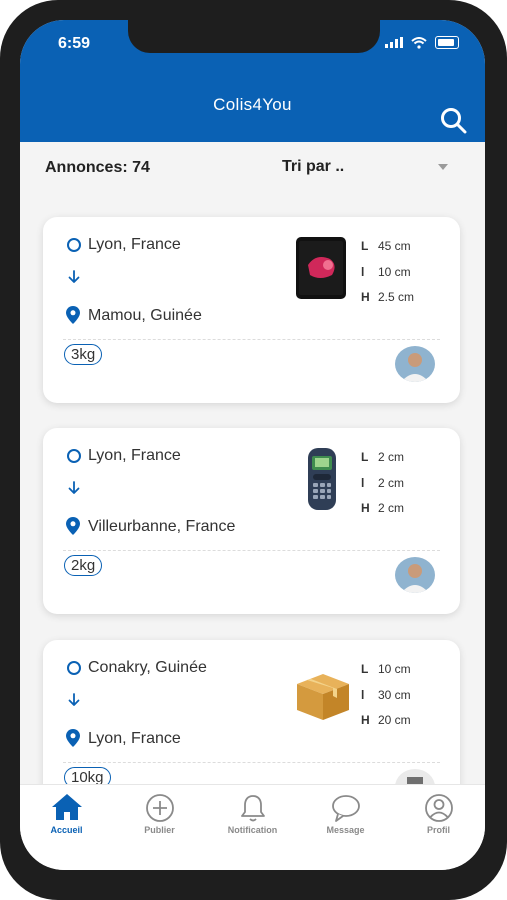 Image resolution: width=507 pixels, height=900 pixels. What do you see at coordinates (394, 720) in the screenshot?
I see `dimension-value: 20 cm` at bounding box center [394, 720].